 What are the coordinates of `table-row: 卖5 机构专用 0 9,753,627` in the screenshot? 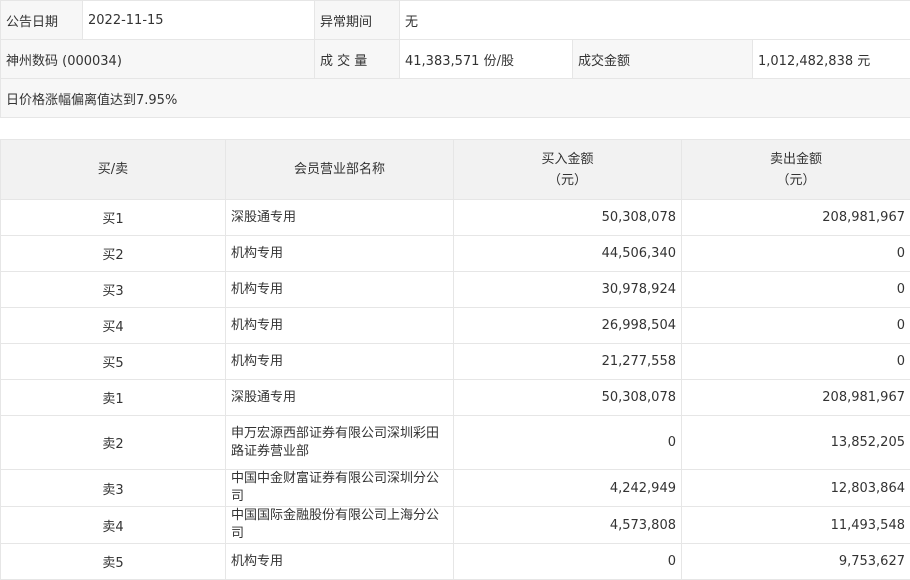 It's located at (455, 562).